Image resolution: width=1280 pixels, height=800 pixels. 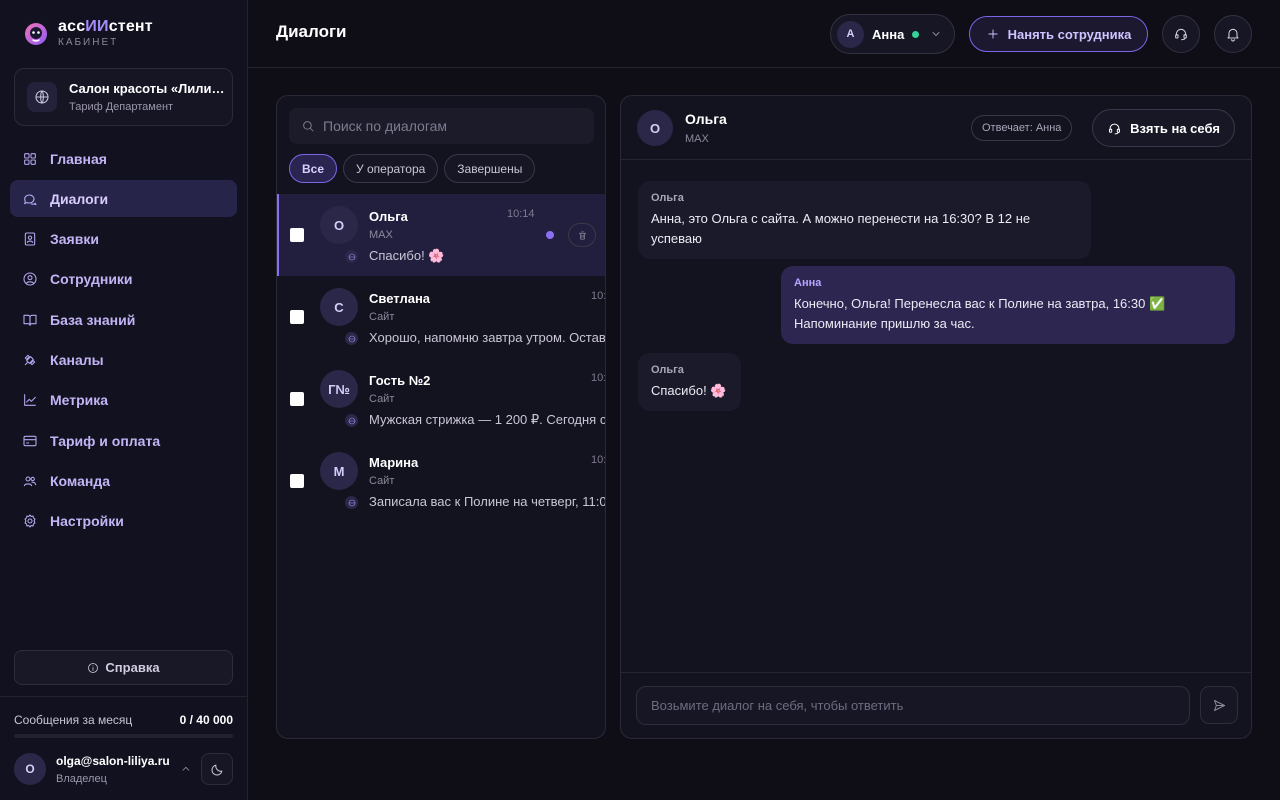 What do you see at coordinates (407, 255) in the screenshot?
I see `conversation-preview: Спасибо! 🌸` at bounding box center [407, 255].